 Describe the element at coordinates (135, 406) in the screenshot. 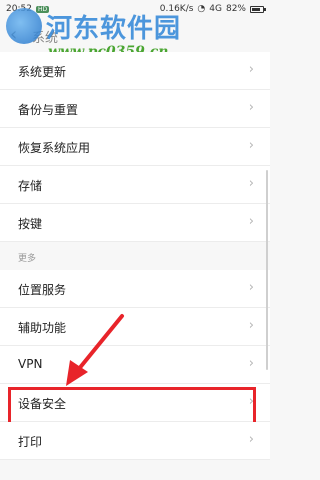

I see `list-item-device-security: 设备安全 ›` at that location.